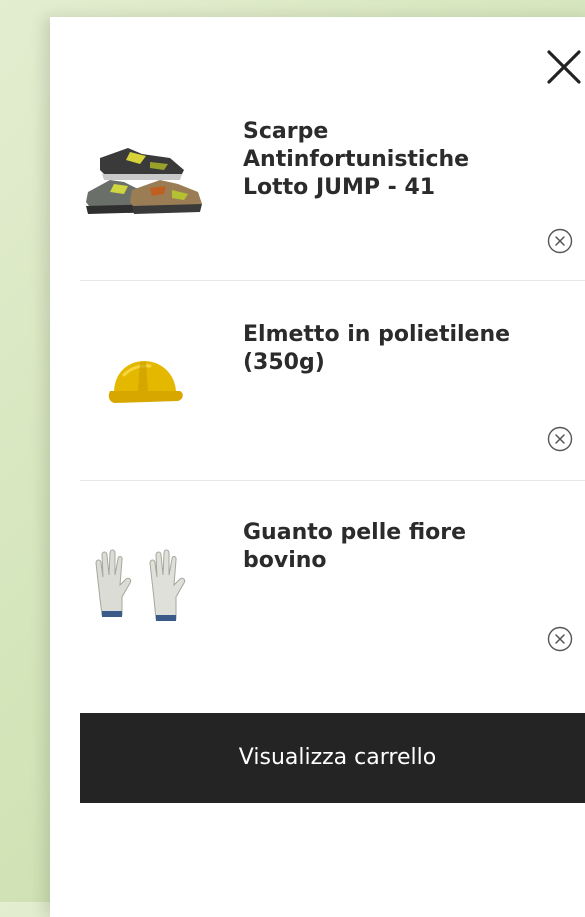  What do you see at coordinates (332, 758) in the screenshot?
I see `view-cart-button: Visualizza carrello` at bounding box center [332, 758].